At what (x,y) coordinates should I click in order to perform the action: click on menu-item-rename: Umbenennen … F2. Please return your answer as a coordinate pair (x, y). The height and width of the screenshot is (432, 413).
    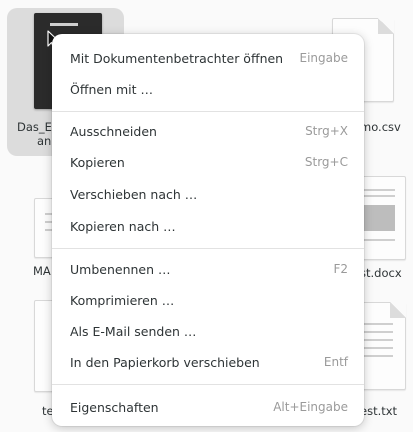
    Looking at the image, I should click on (208, 269).